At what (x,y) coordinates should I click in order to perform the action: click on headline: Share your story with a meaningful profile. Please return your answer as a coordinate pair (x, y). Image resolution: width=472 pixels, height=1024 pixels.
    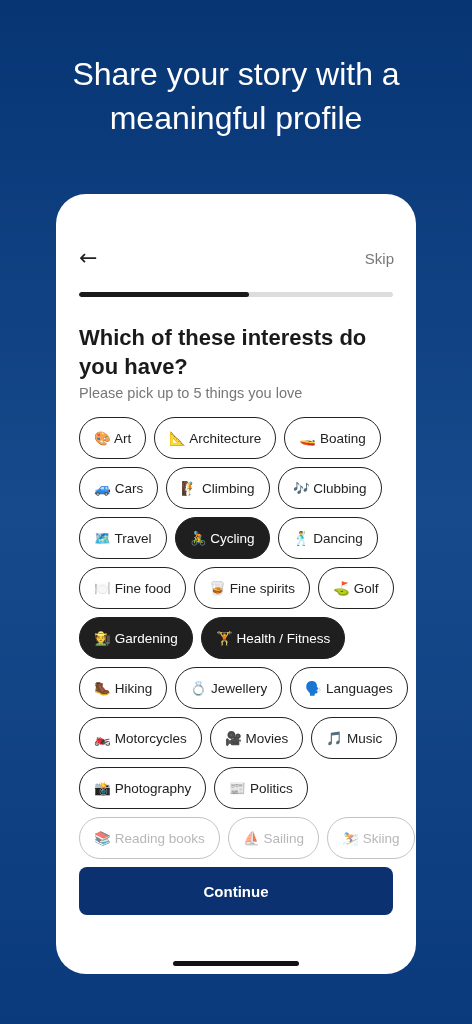
    Looking at the image, I should click on (236, 96).